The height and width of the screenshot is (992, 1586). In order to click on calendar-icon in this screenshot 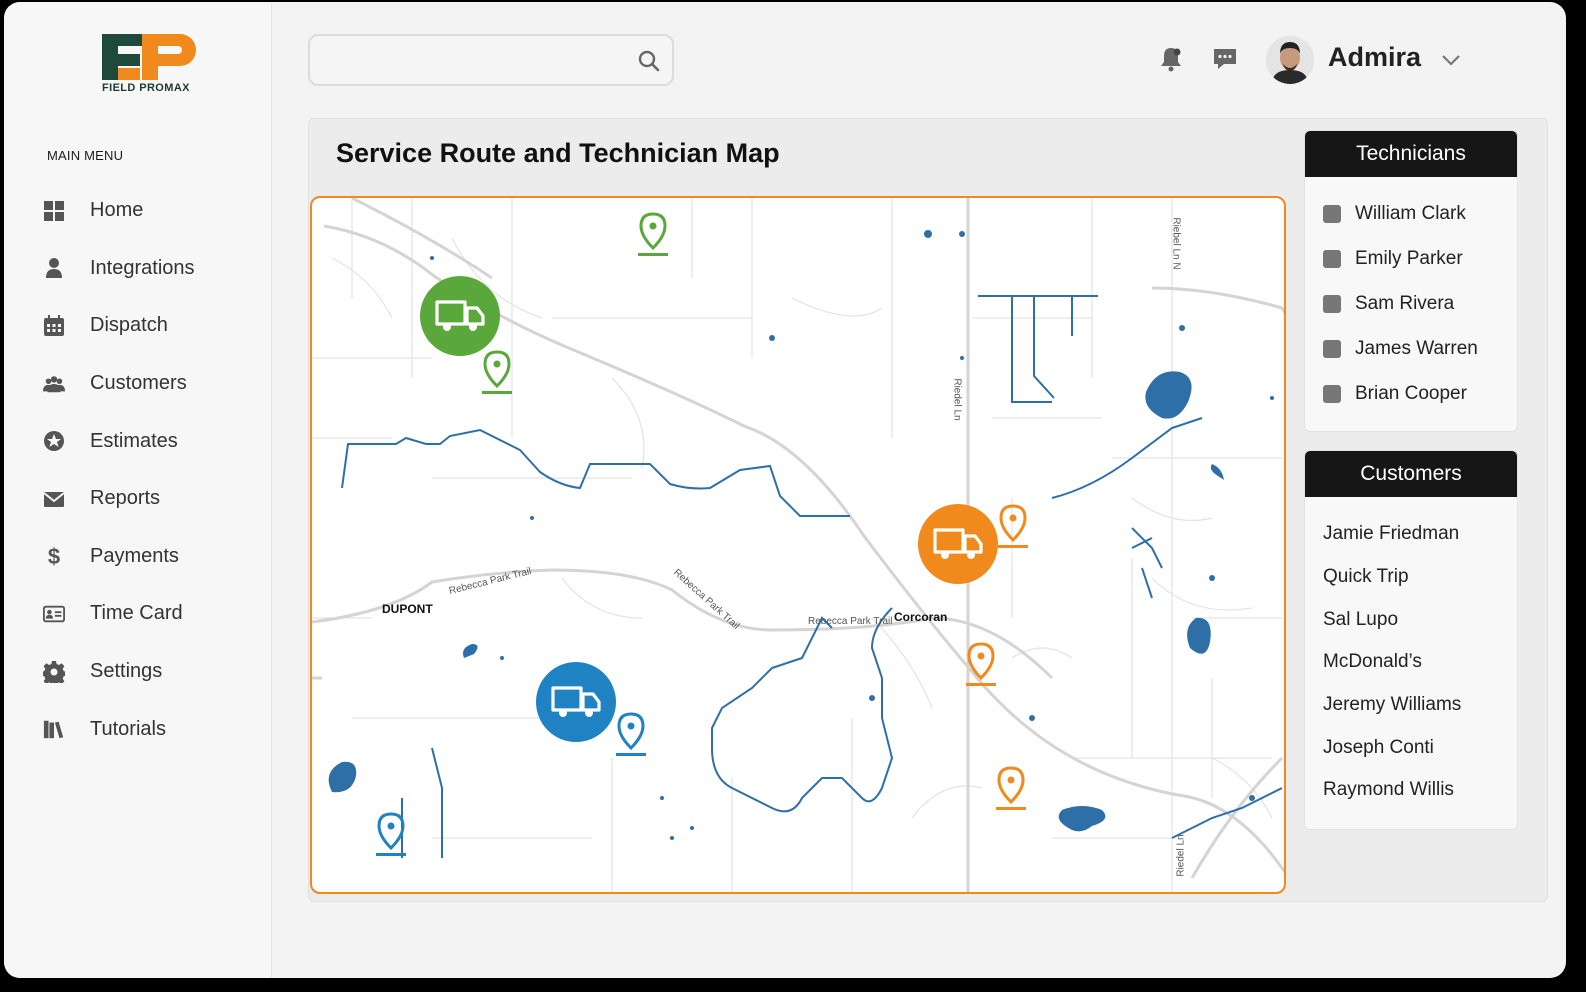, I will do `click(54, 326)`.